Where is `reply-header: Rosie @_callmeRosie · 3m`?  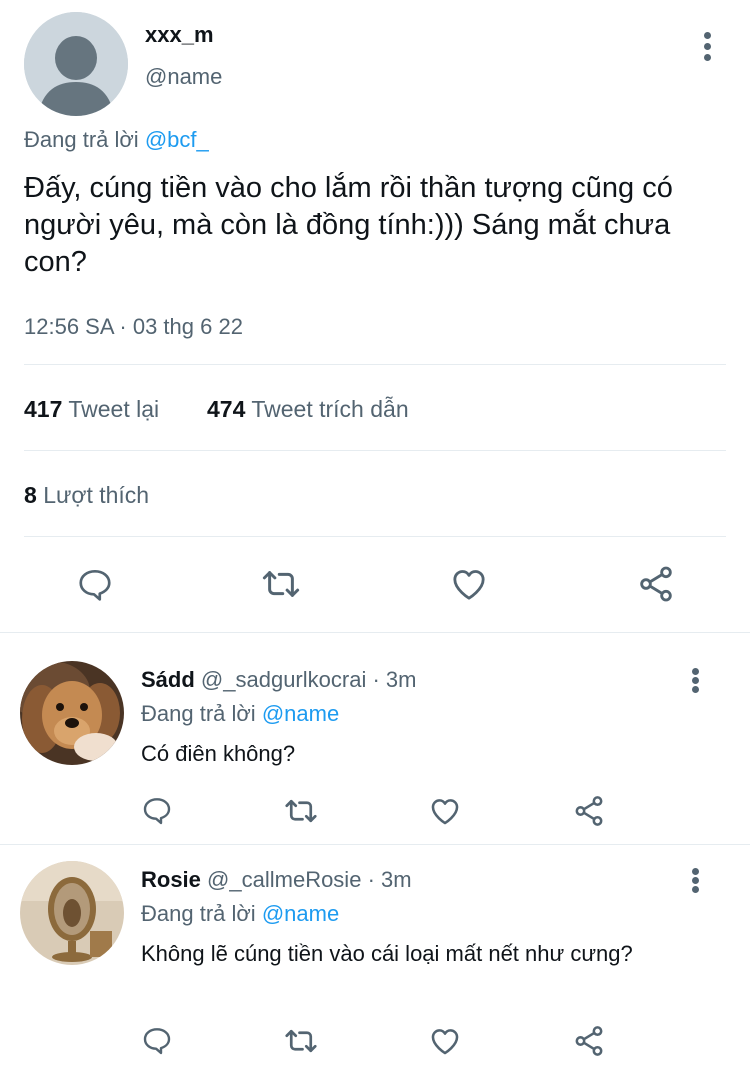
reply-header: Rosie @_callmeRosie · 3m is located at coordinates (276, 880).